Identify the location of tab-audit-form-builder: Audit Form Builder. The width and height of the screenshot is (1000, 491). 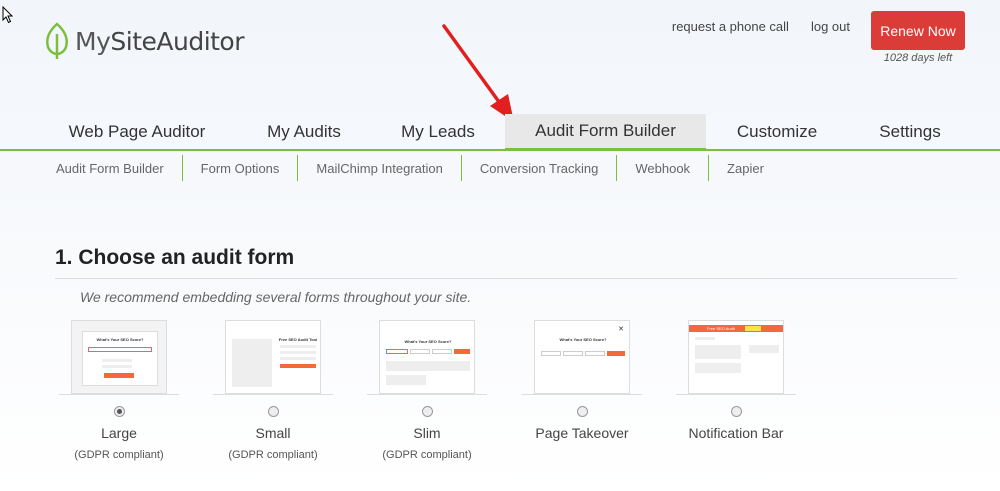
(605, 132).